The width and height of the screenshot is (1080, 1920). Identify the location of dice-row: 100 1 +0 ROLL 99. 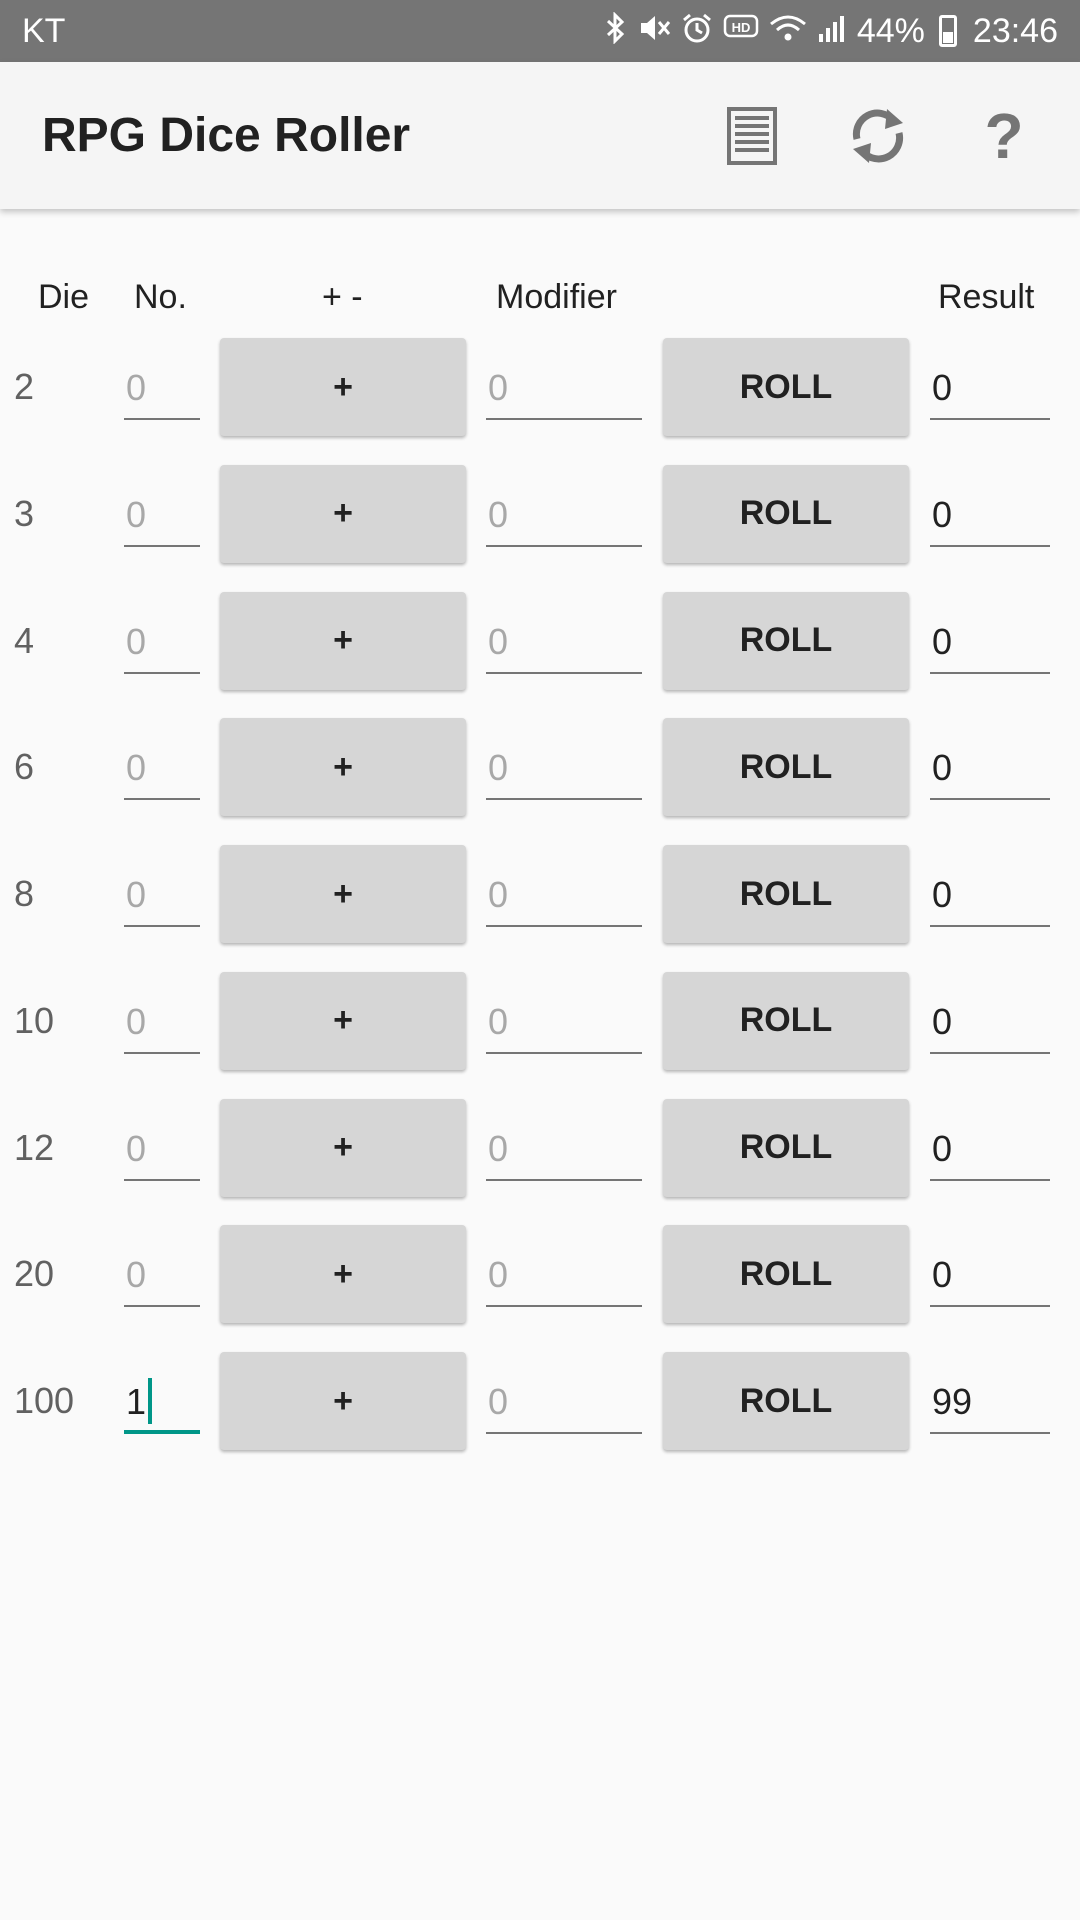
(540, 1402).